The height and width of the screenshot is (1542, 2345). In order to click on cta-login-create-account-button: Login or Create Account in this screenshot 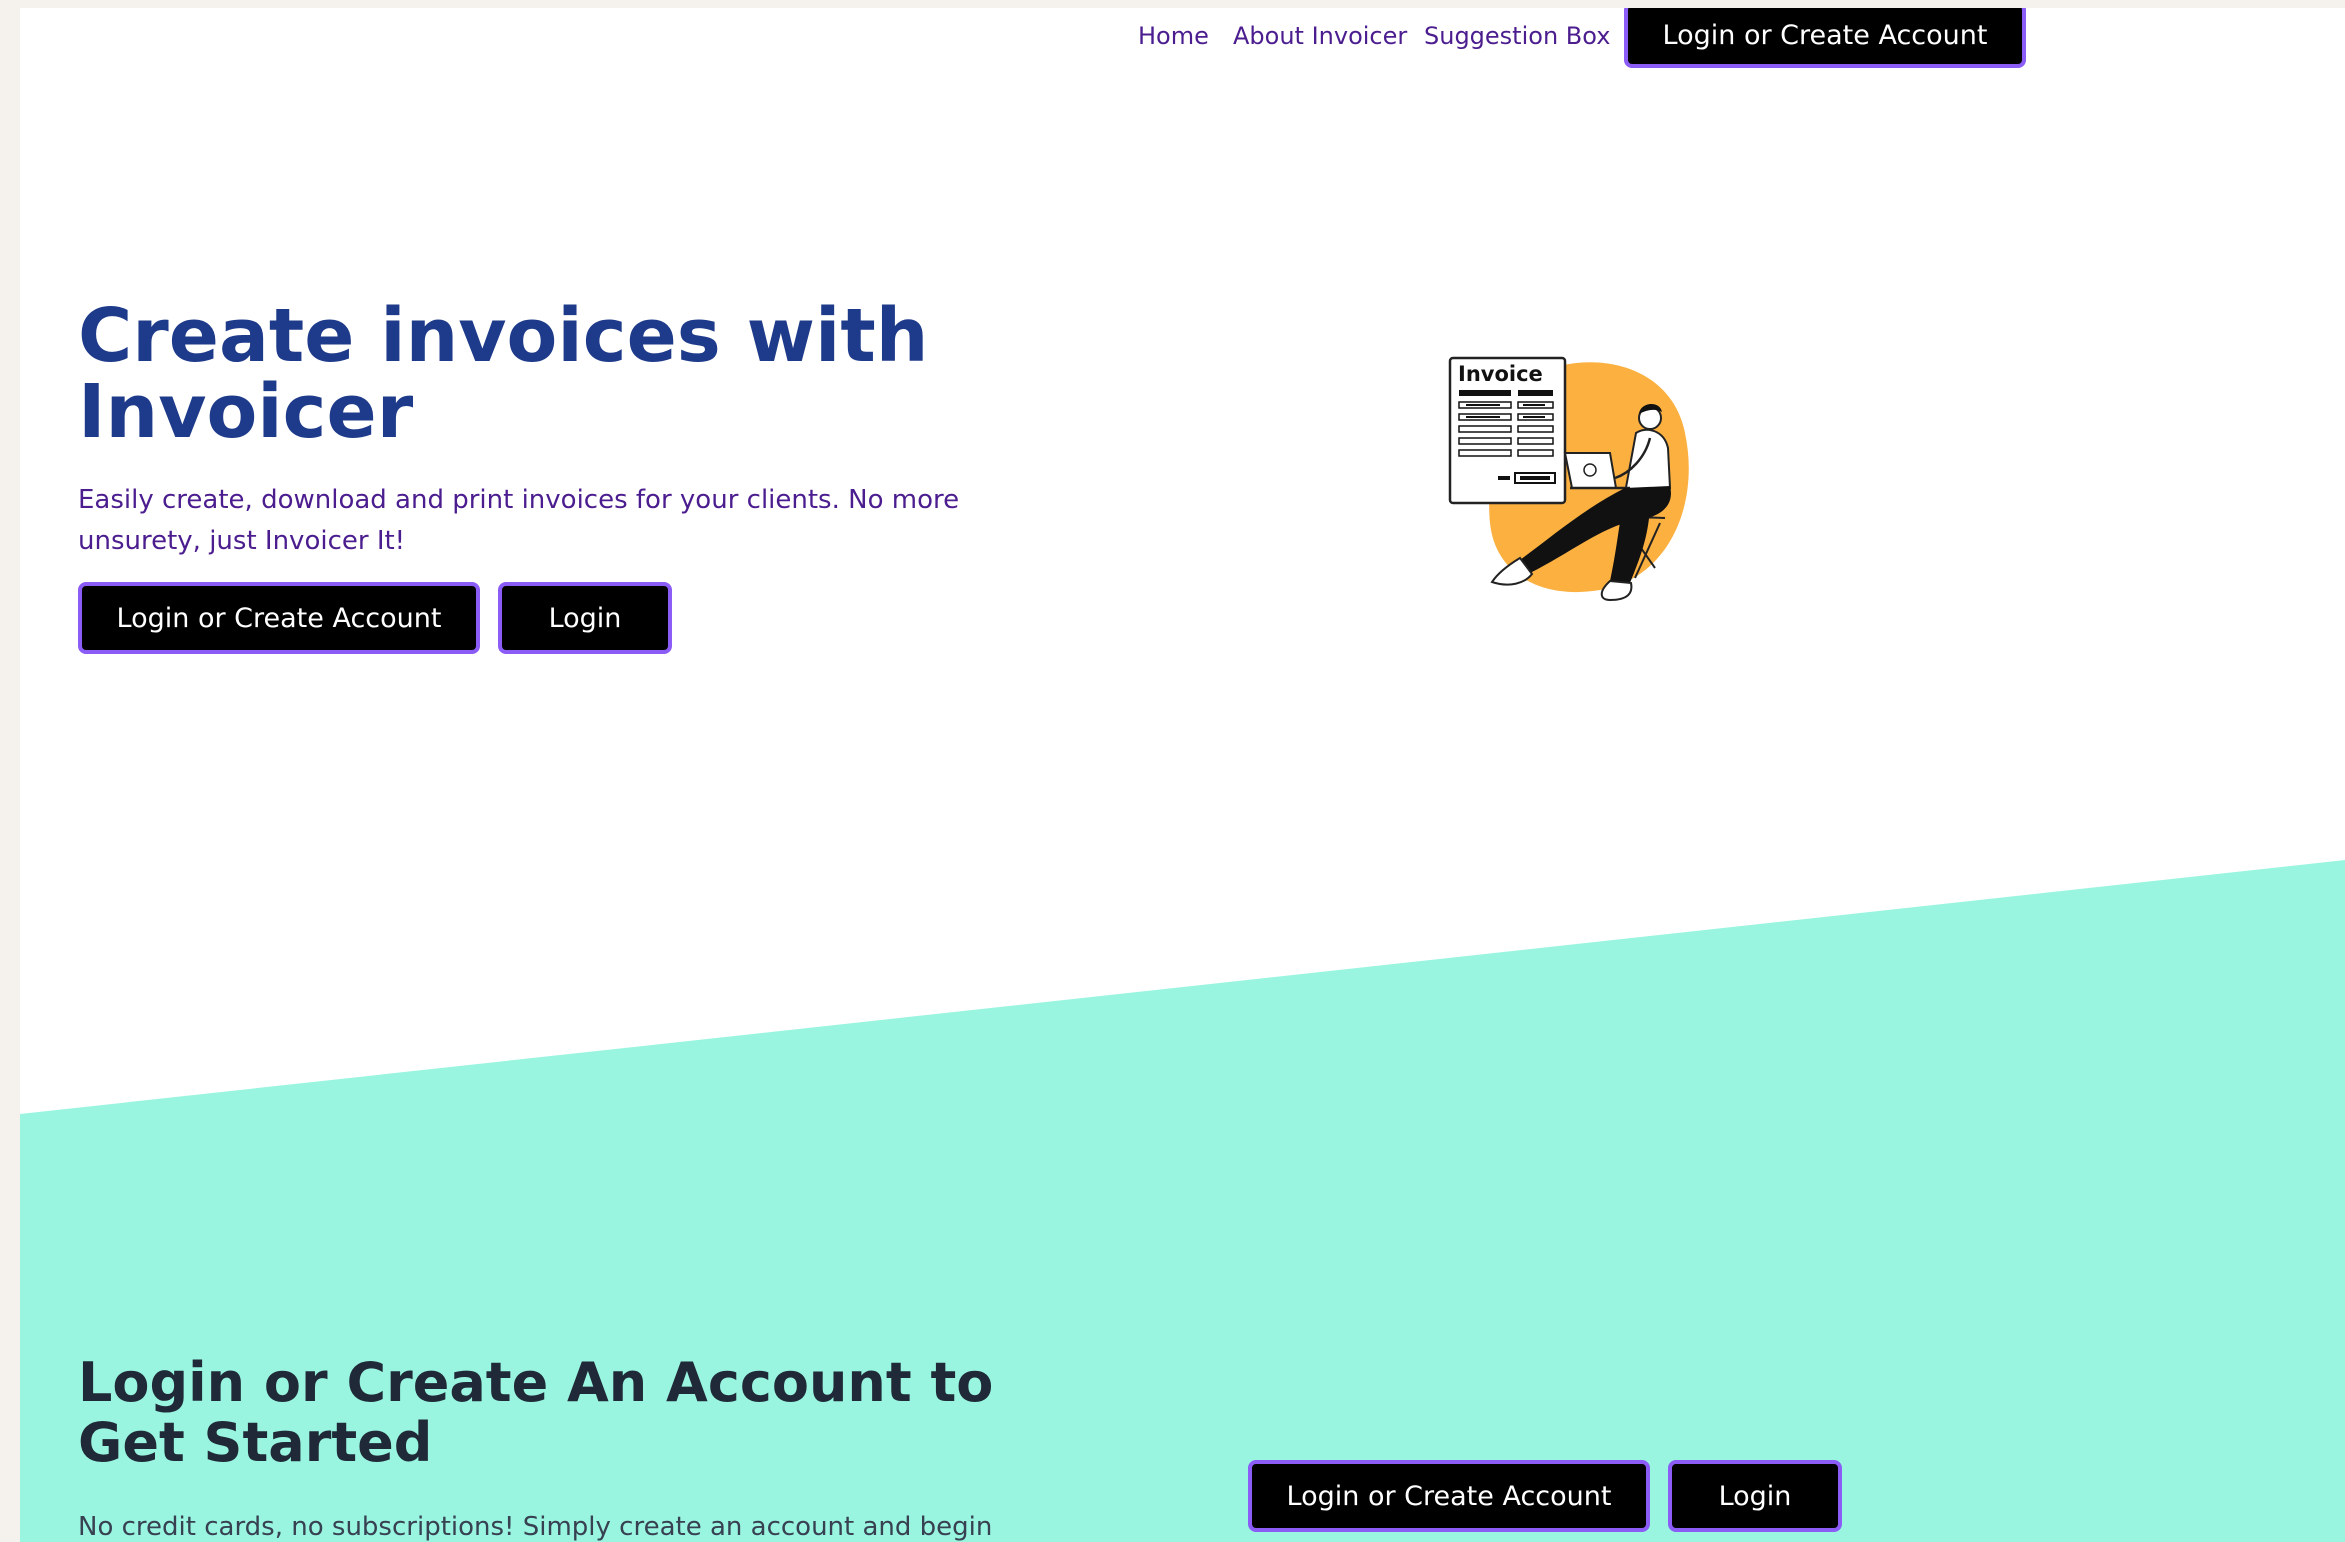, I will do `click(1449, 1496)`.